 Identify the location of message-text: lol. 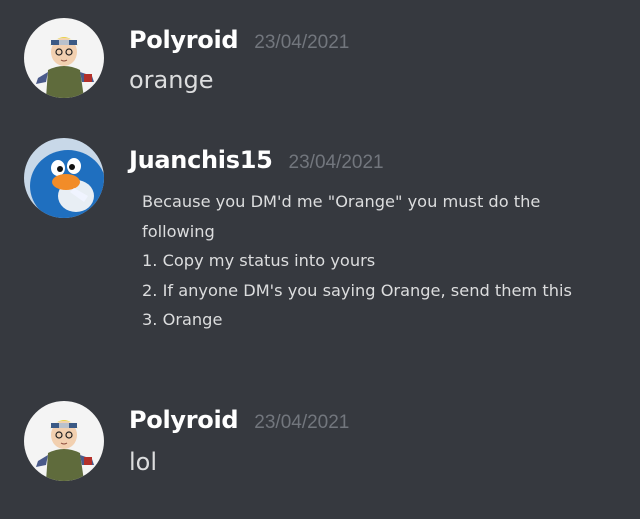
(143, 462).